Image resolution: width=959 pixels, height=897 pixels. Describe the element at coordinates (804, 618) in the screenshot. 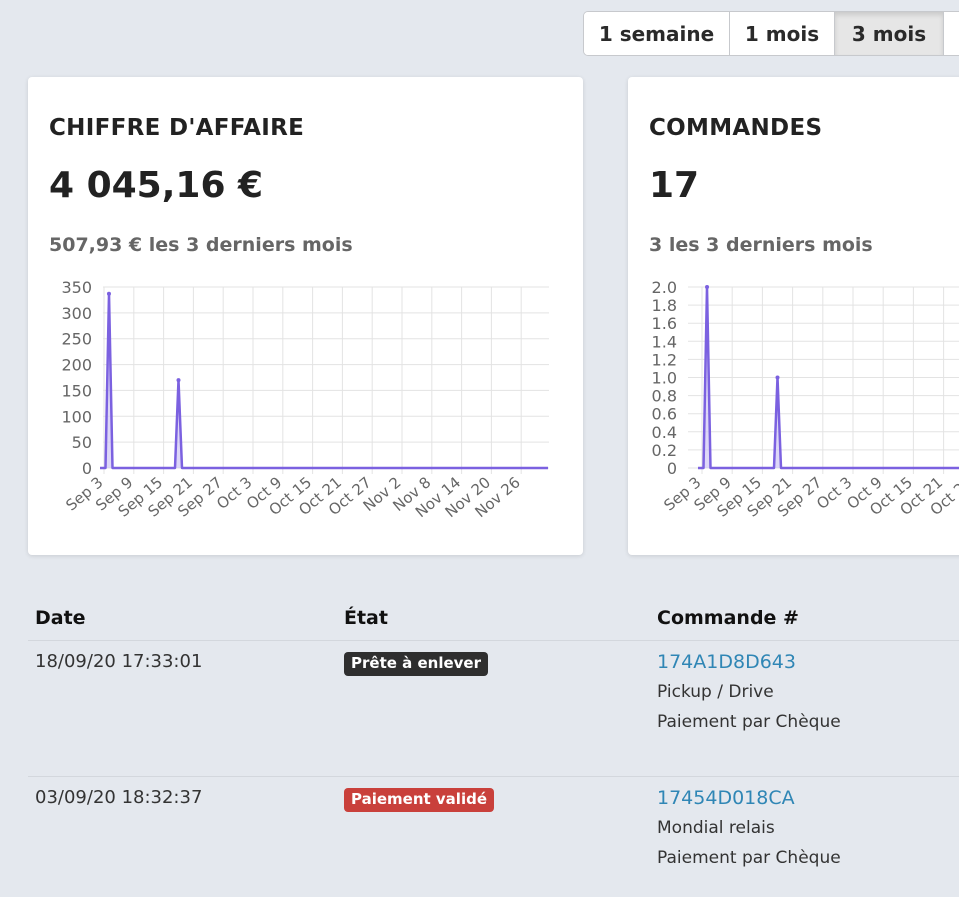

I see `column-header-order: Commande #` at that location.